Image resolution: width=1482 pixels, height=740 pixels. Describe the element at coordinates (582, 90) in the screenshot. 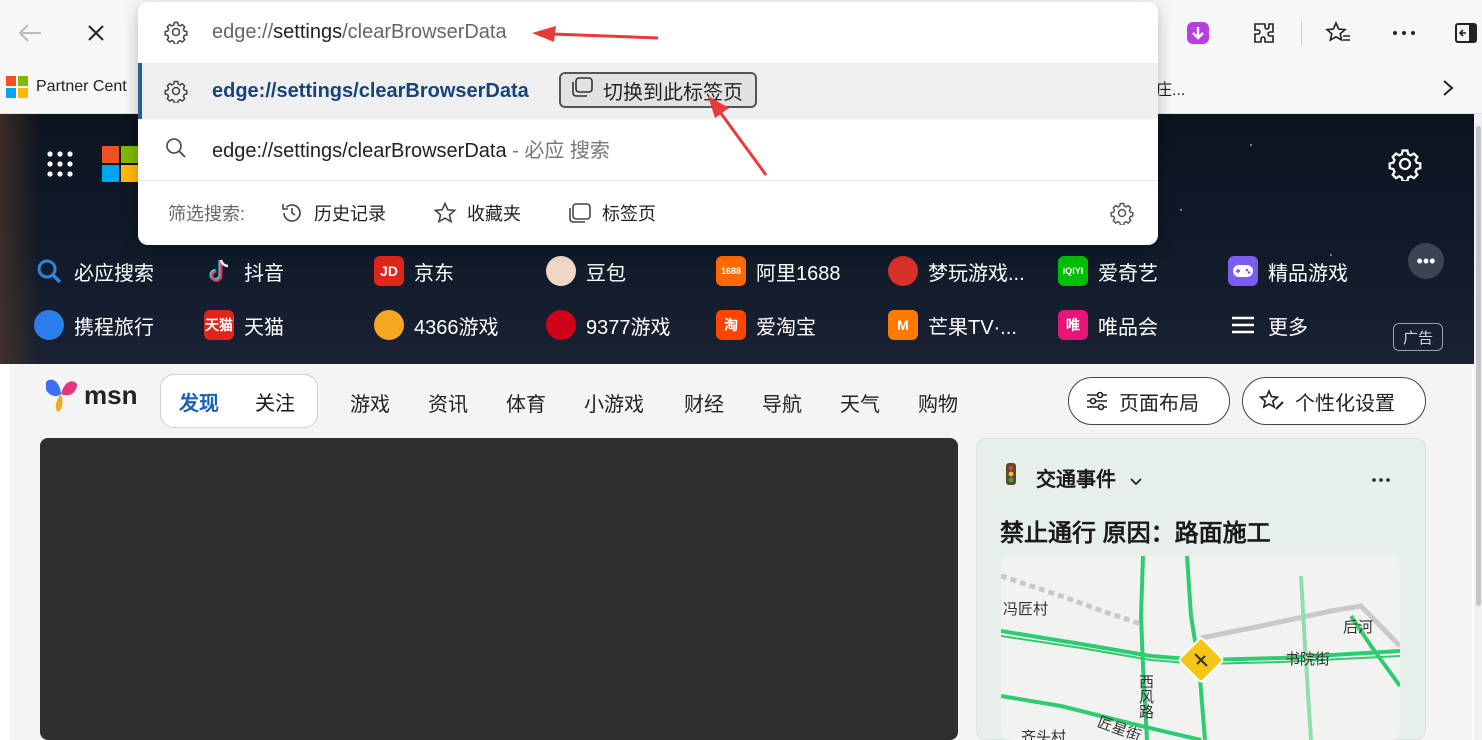

I see `tab-switch-icon` at that location.